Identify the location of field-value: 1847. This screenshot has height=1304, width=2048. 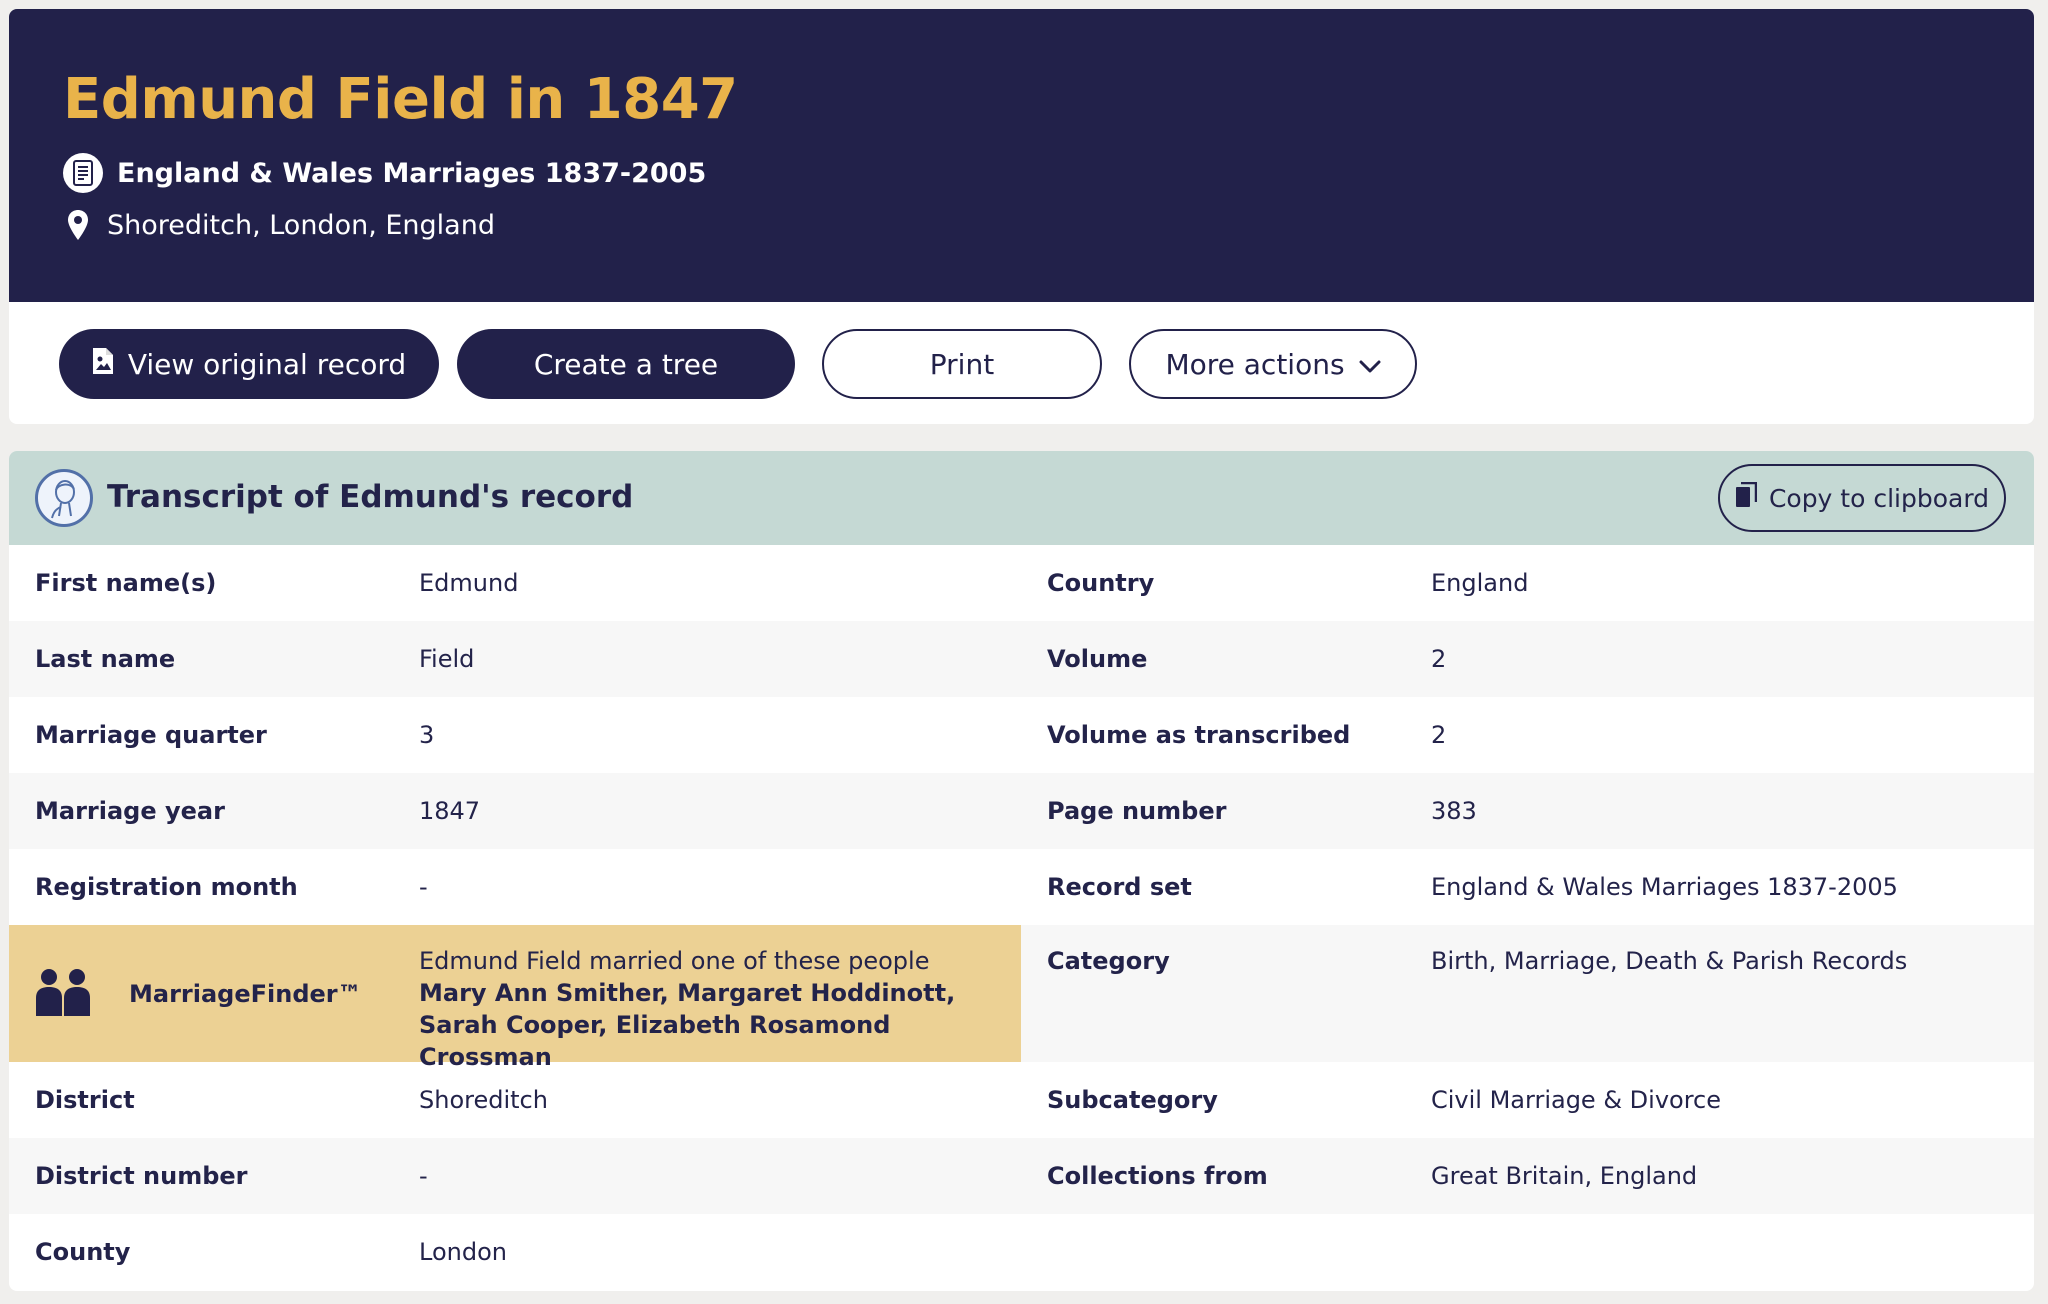
(450, 811).